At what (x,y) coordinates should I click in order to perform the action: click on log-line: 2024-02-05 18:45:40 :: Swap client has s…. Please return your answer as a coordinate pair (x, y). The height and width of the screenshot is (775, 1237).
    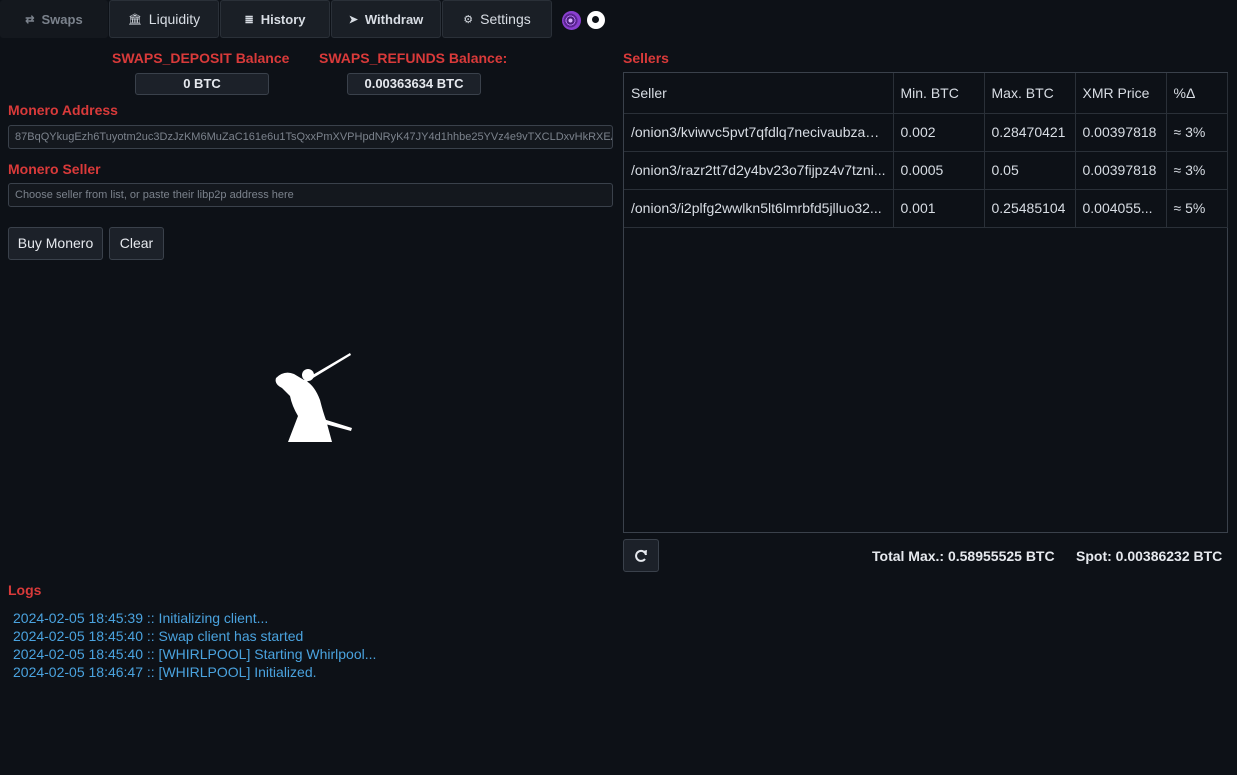
    Looking at the image, I should click on (158, 636).